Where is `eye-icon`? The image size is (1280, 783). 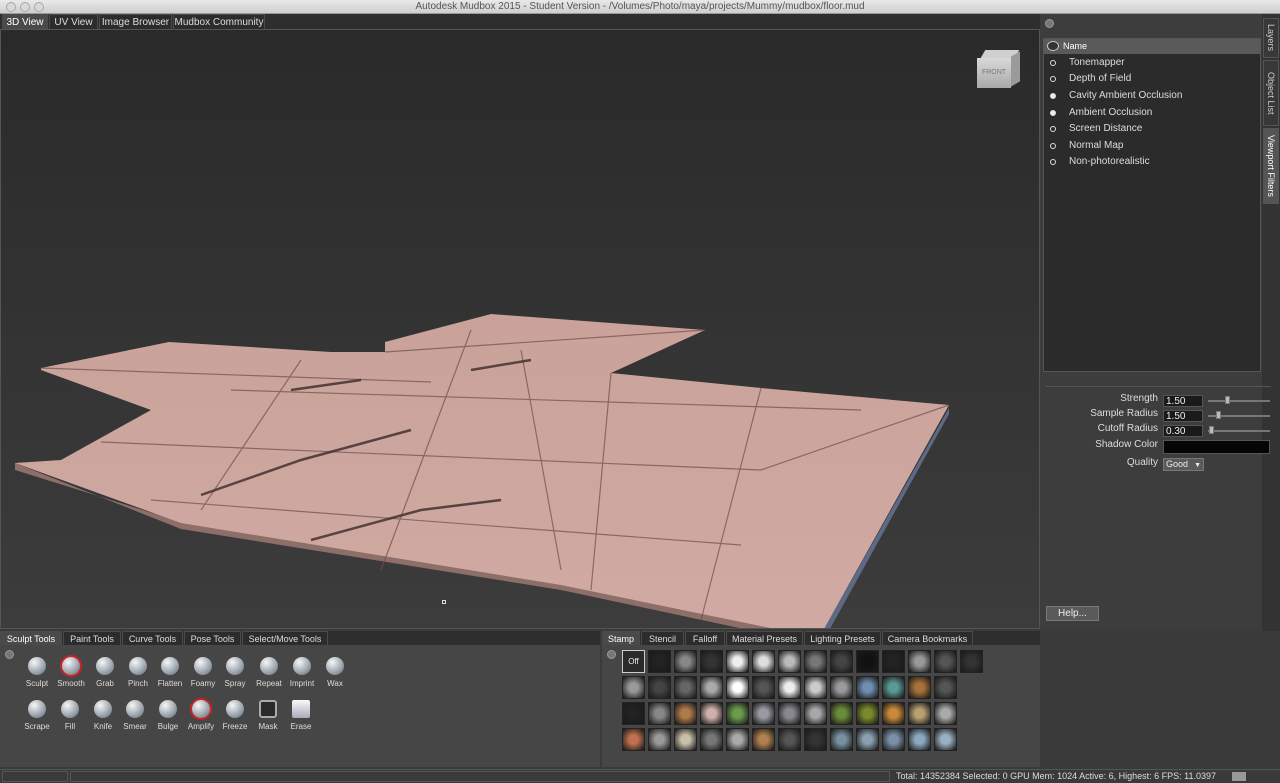 eye-icon is located at coordinates (1053, 46).